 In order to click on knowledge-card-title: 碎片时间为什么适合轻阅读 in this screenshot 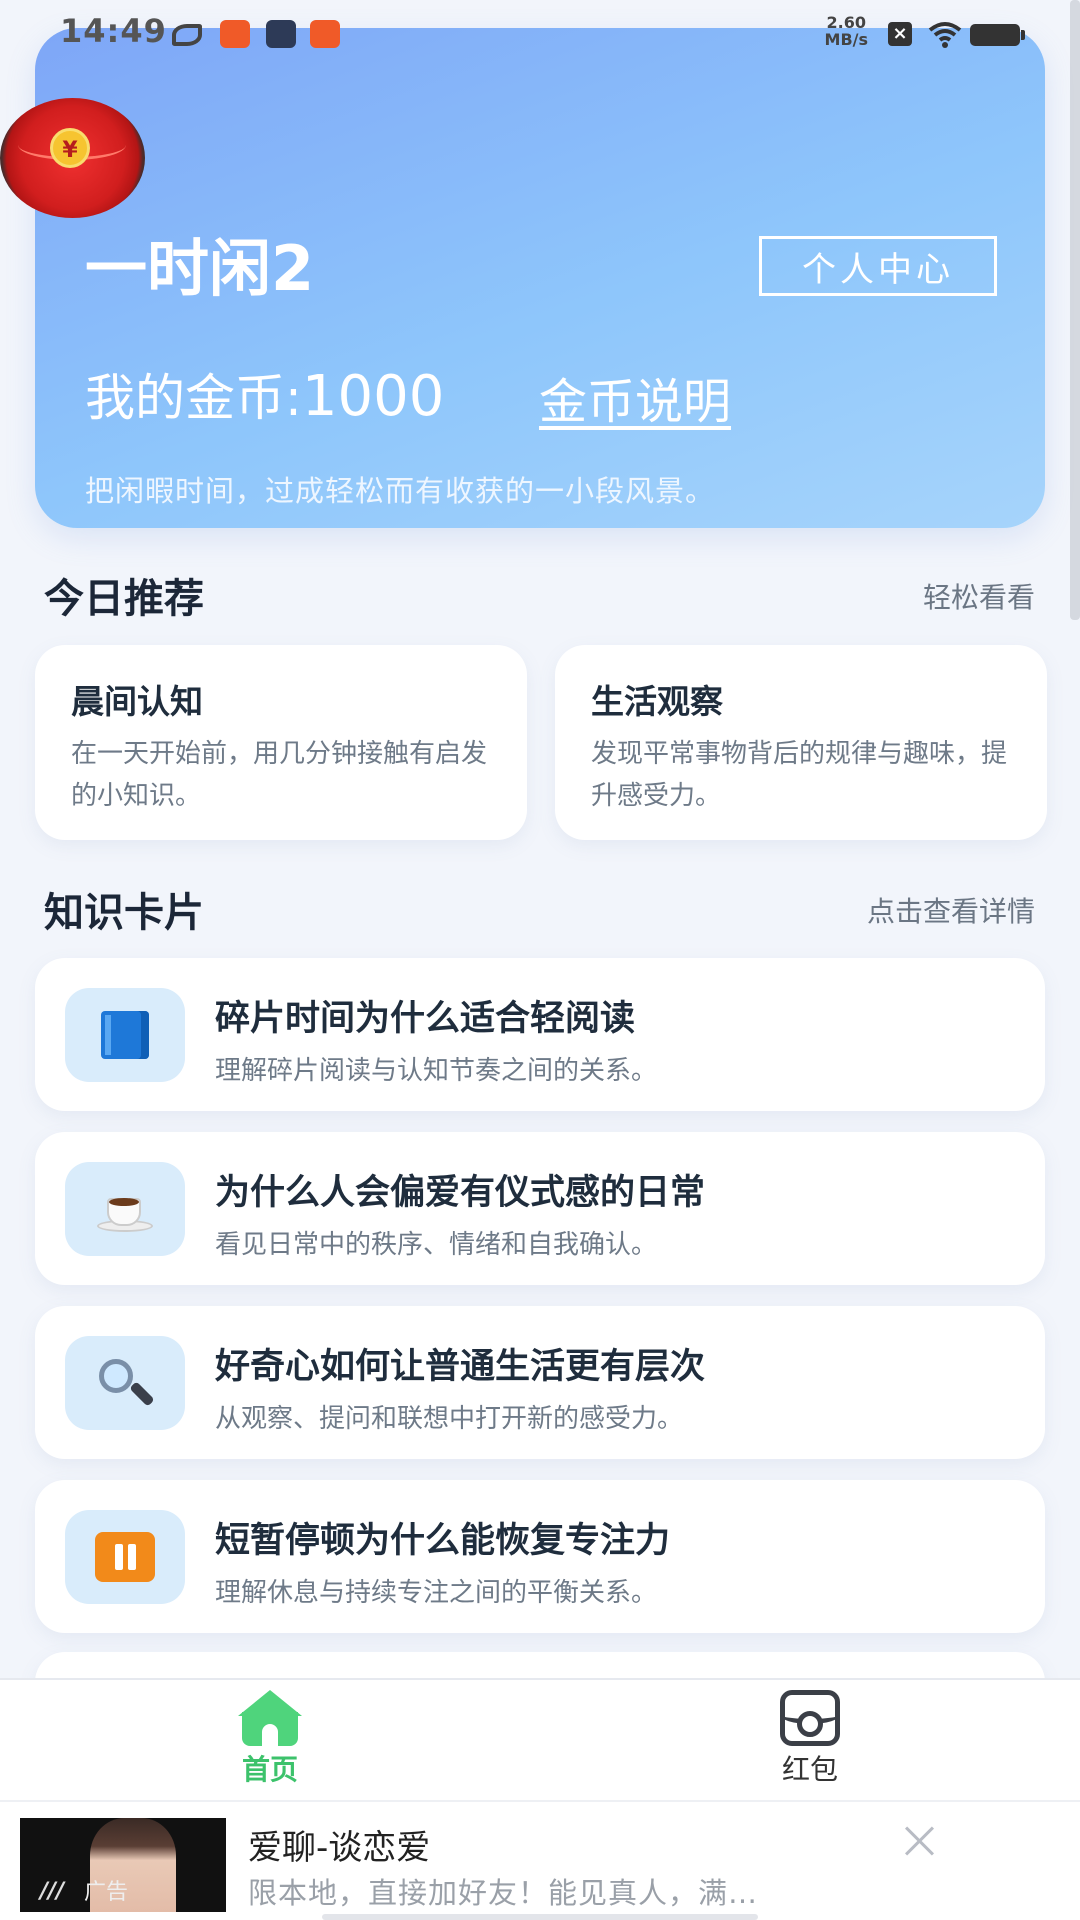, I will do `click(425, 1019)`.